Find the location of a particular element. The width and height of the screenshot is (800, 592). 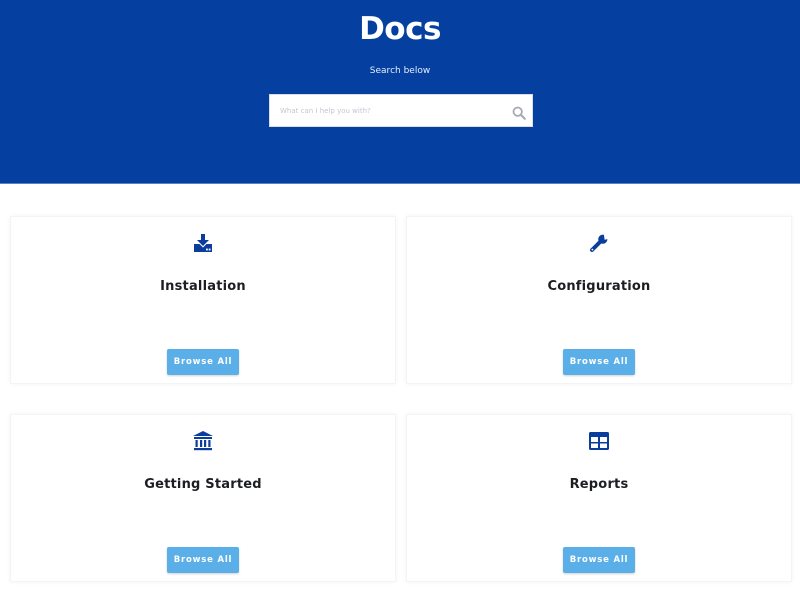

page-title: Docs is located at coordinates (400, 29).